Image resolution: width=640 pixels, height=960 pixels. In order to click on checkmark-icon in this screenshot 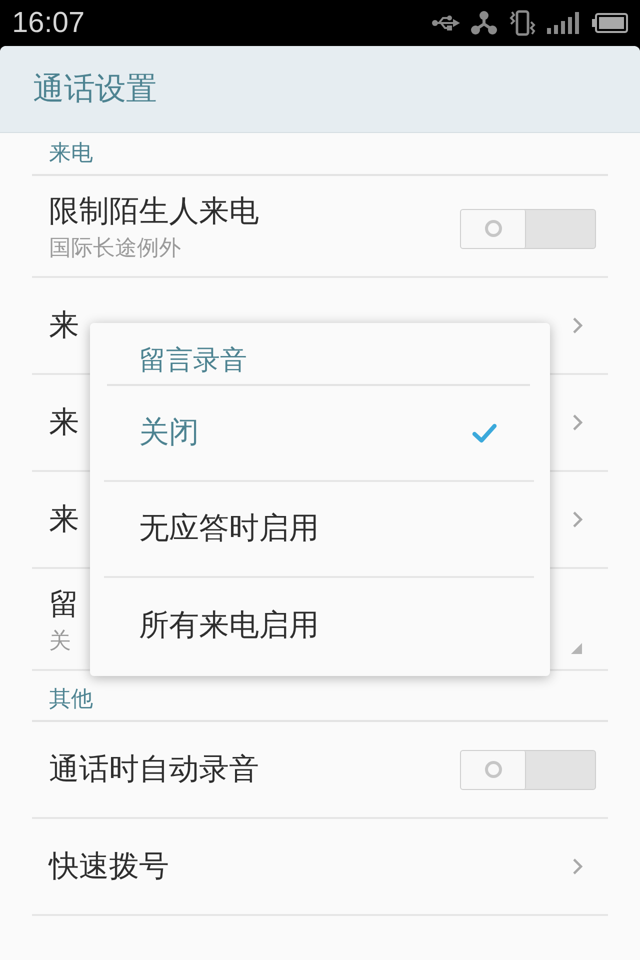, I will do `click(484, 433)`.